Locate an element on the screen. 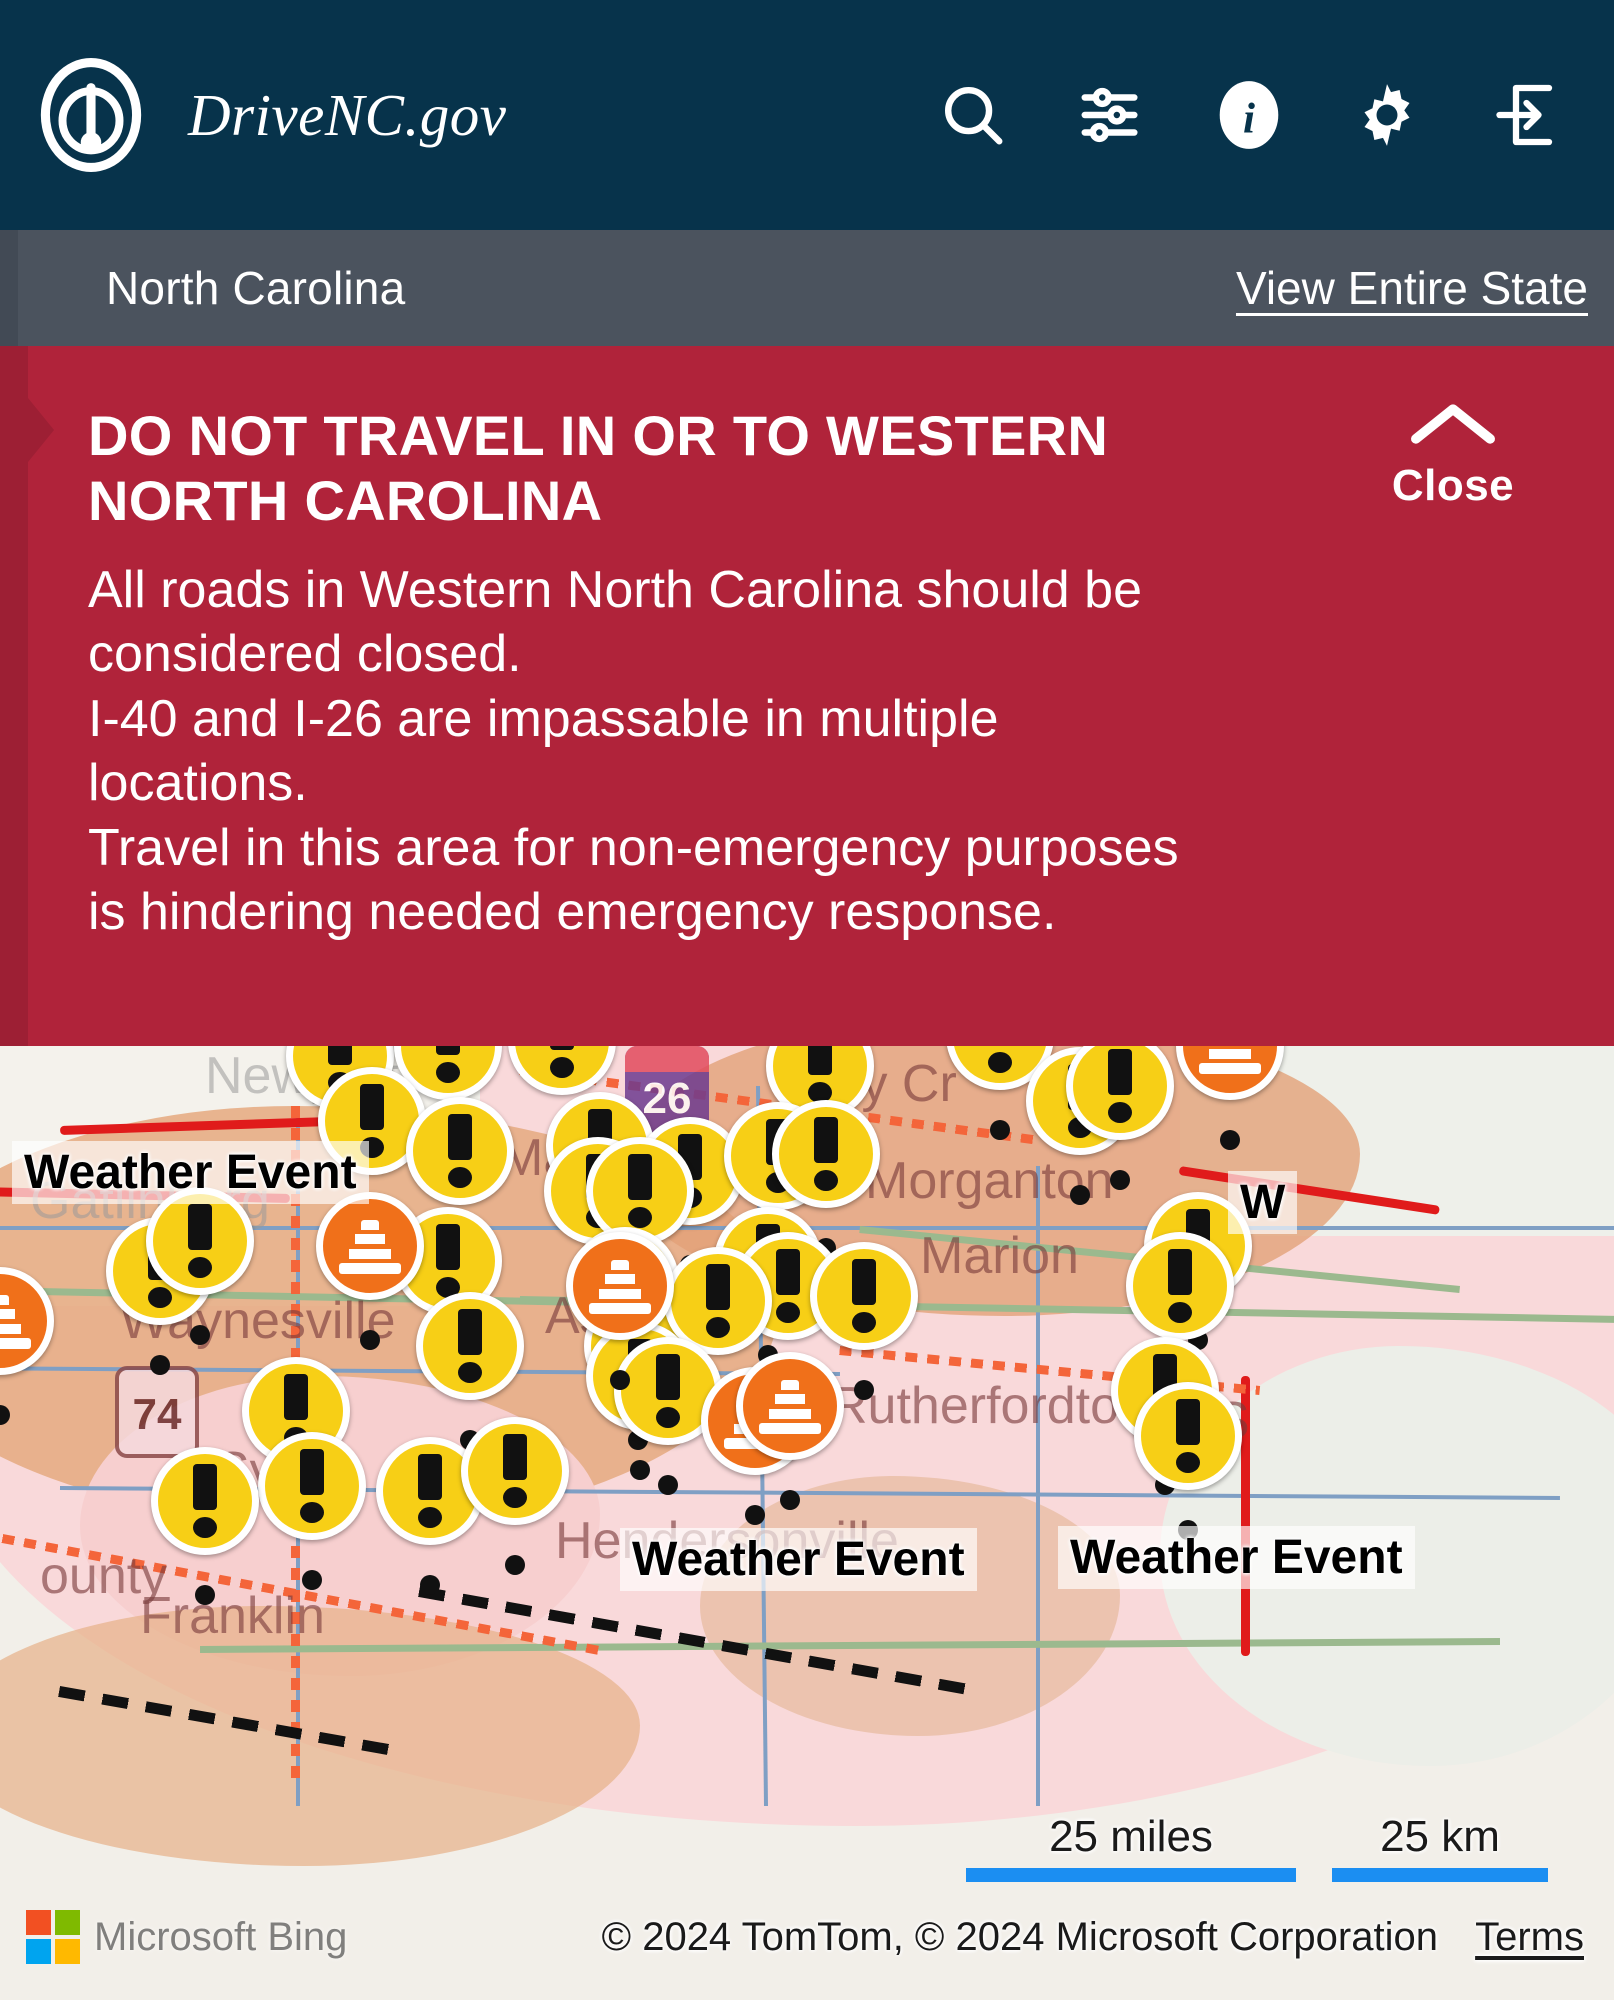 Image resolution: width=1614 pixels, height=2000 pixels. microsoft-logo-icon is located at coordinates (53, 1937).